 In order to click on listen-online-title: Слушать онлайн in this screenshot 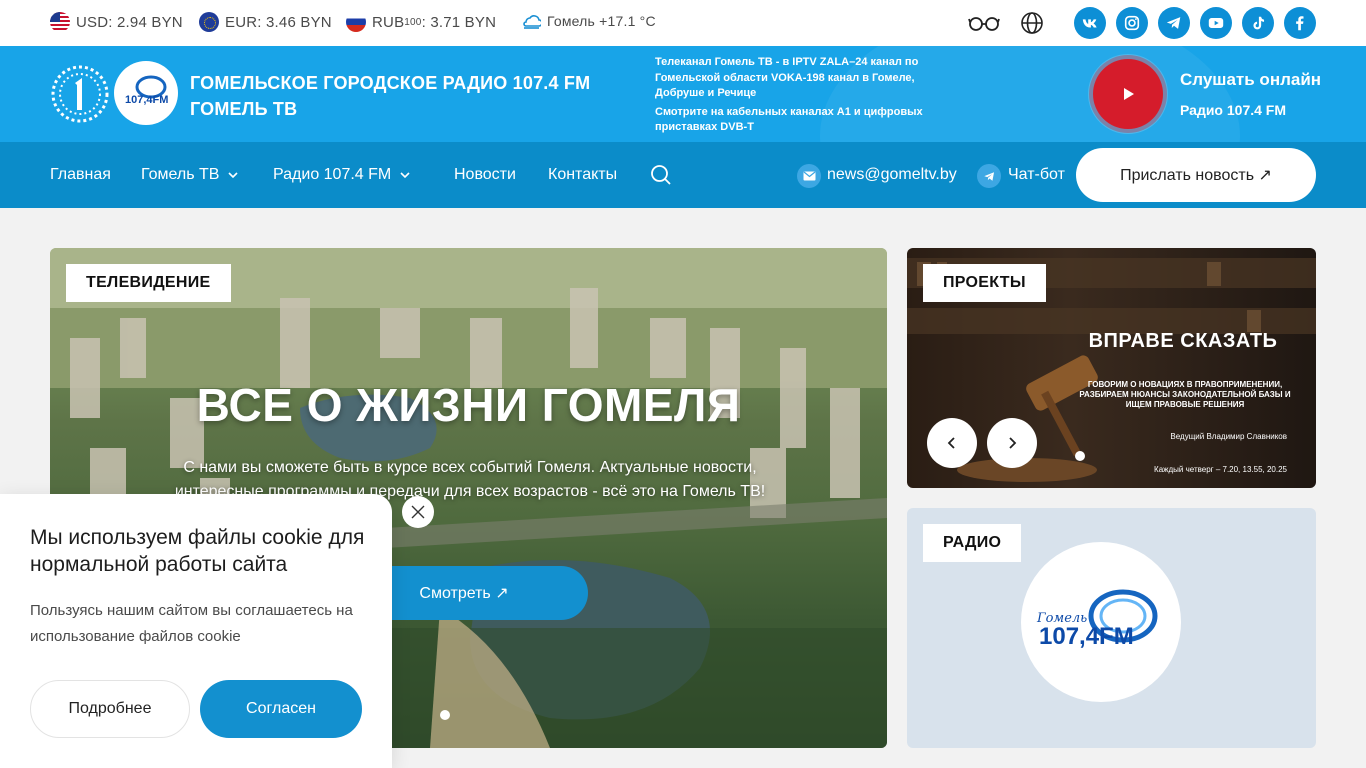, I will do `click(1250, 80)`.